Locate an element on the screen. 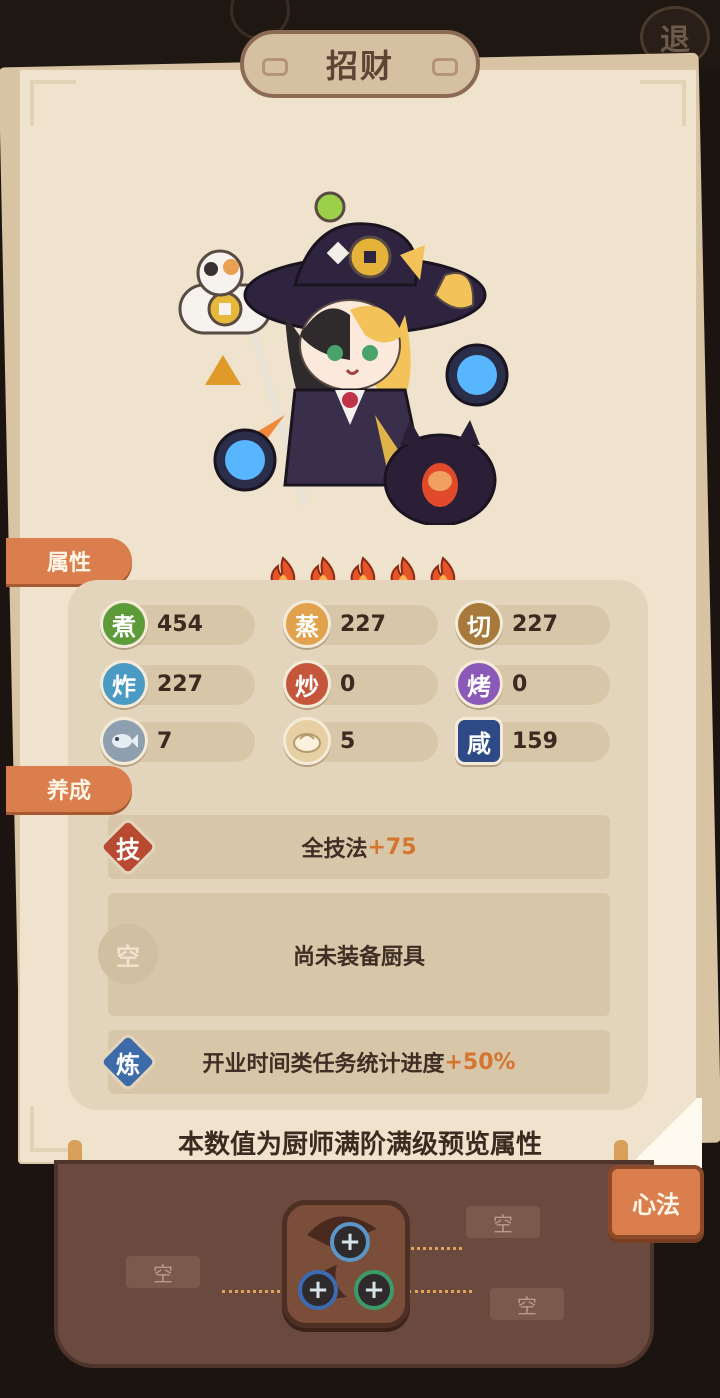 The height and width of the screenshot is (1398, 720). title-plaque: 招财 is located at coordinates (360, 64).